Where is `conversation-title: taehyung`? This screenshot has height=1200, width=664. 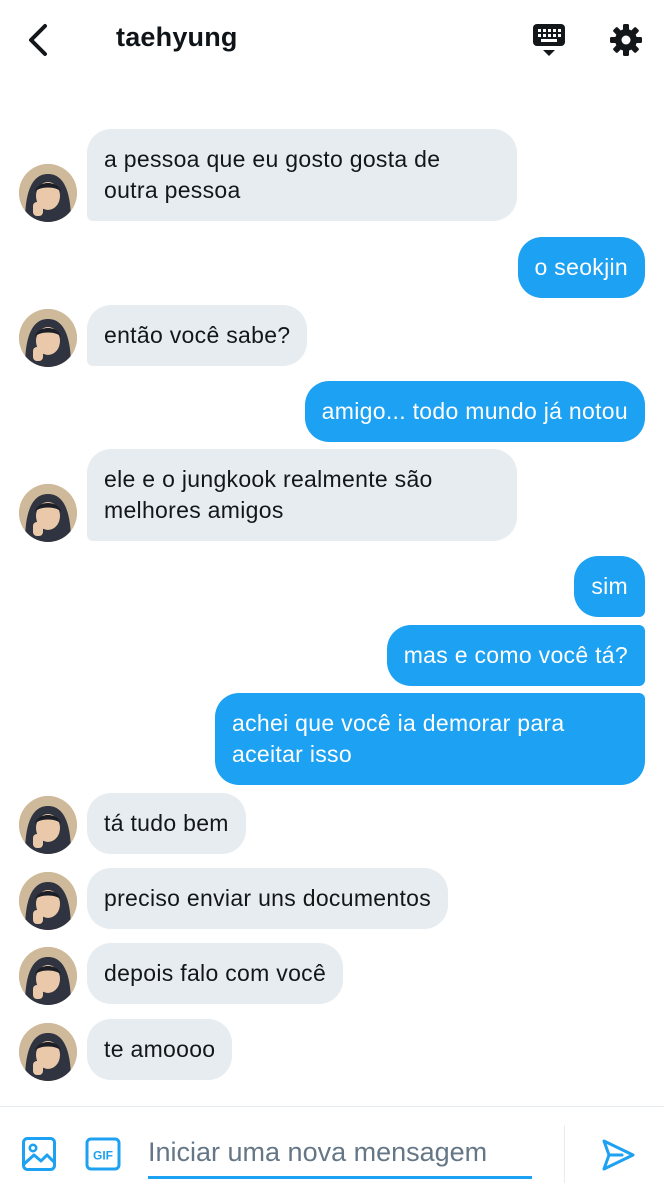 conversation-title: taehyung is located at coordinates (177, 37).